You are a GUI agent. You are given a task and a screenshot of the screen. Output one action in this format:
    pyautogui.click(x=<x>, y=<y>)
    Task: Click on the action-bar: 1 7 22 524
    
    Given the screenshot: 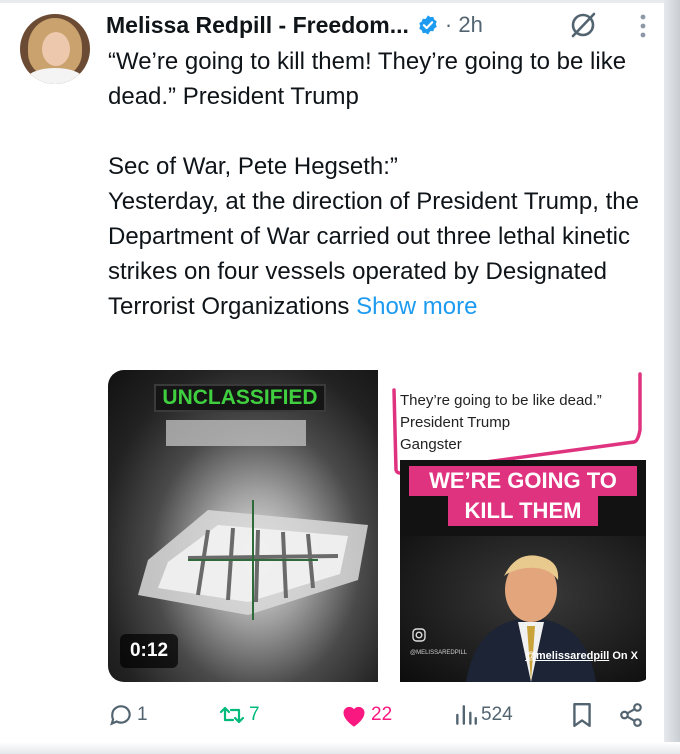 What is the action you would take?
    pyautogui.click(x=380, y=715)
    